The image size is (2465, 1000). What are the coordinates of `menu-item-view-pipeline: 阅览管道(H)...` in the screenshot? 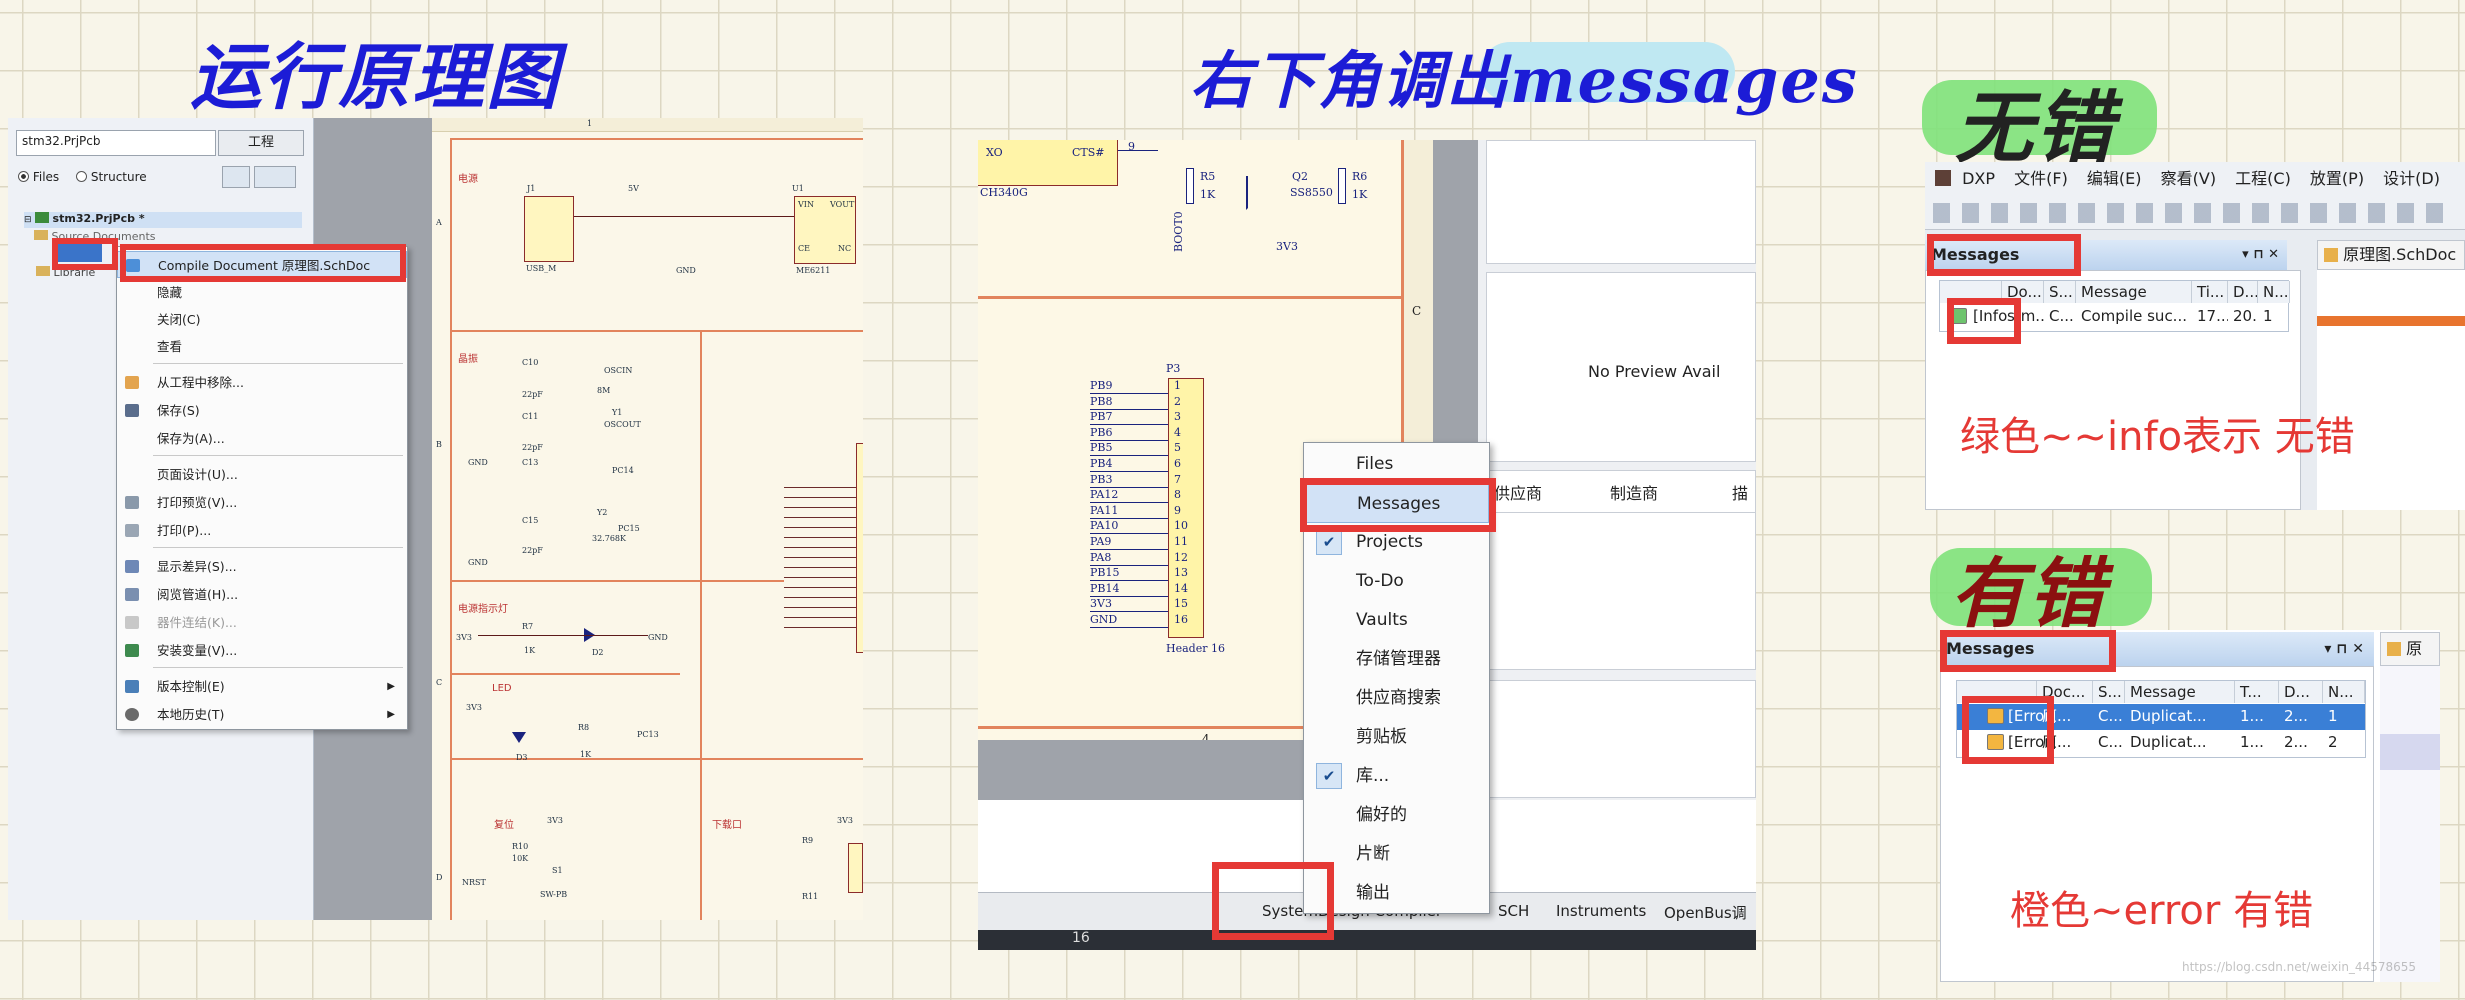 It's located at (262, 594).